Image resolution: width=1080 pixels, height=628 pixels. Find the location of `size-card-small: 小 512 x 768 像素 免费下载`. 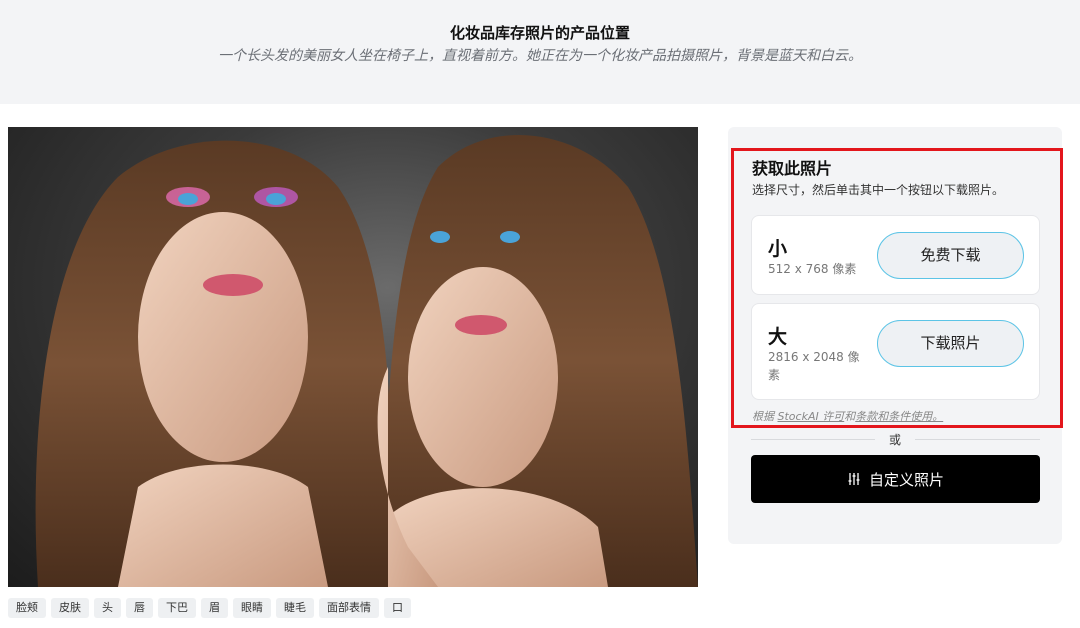

size-card-small: 小 512 x 768 像素 免费下载 is located at coordinates (895, 255).